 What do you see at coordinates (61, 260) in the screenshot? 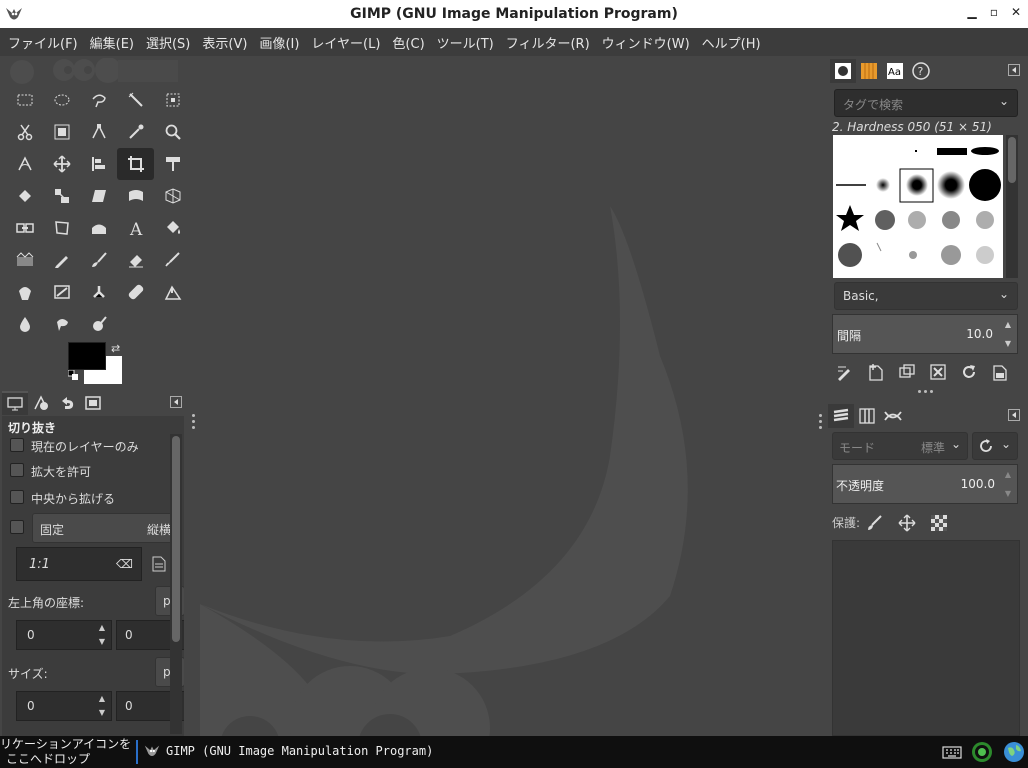
I see `pencil-icon` at bounding box center [61, 260].